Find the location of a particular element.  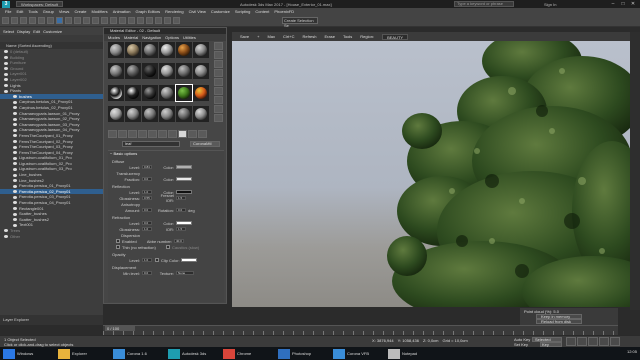

material-menu-material: Material is located at coordinates (131, 37).